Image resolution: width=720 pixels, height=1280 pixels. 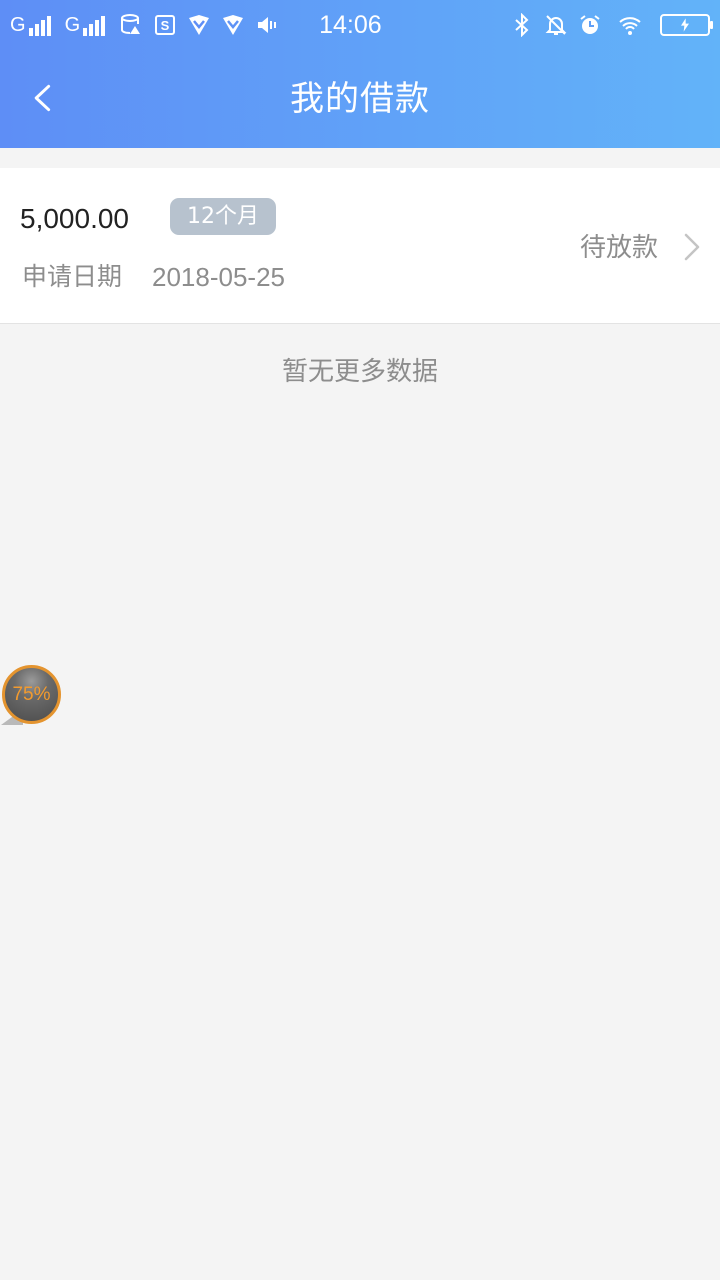 I want to click on loan-status: 待放款, so click(x=619, y=248).